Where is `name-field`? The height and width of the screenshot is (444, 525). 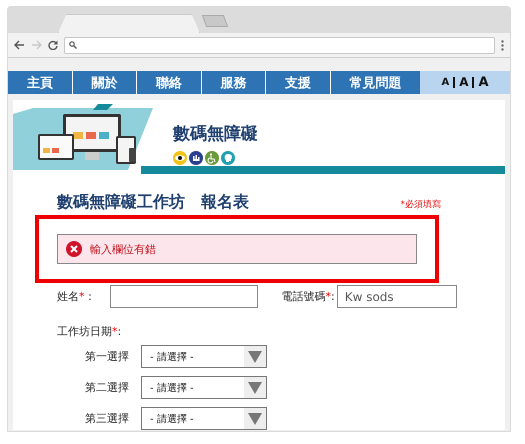
name-field is located at coordinates (184, 296).